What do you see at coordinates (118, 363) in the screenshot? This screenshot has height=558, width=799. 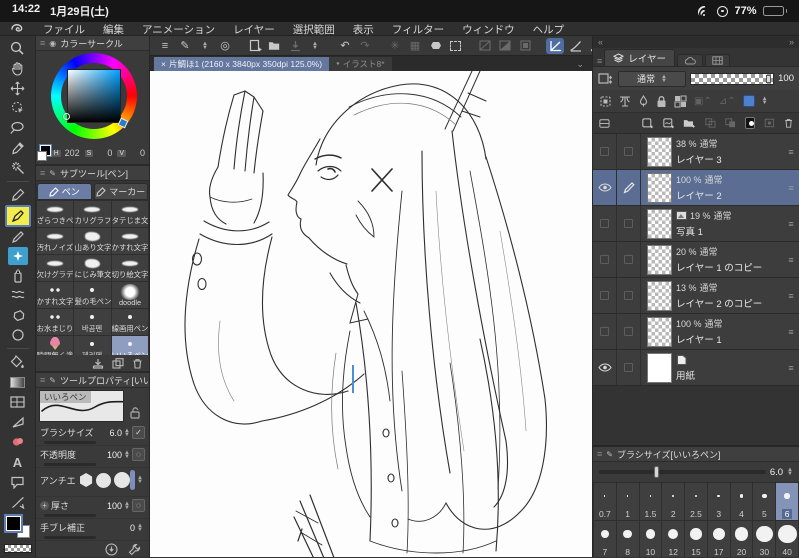 I see `duplicate-subtool-icon` at bounding box center [118, 363].